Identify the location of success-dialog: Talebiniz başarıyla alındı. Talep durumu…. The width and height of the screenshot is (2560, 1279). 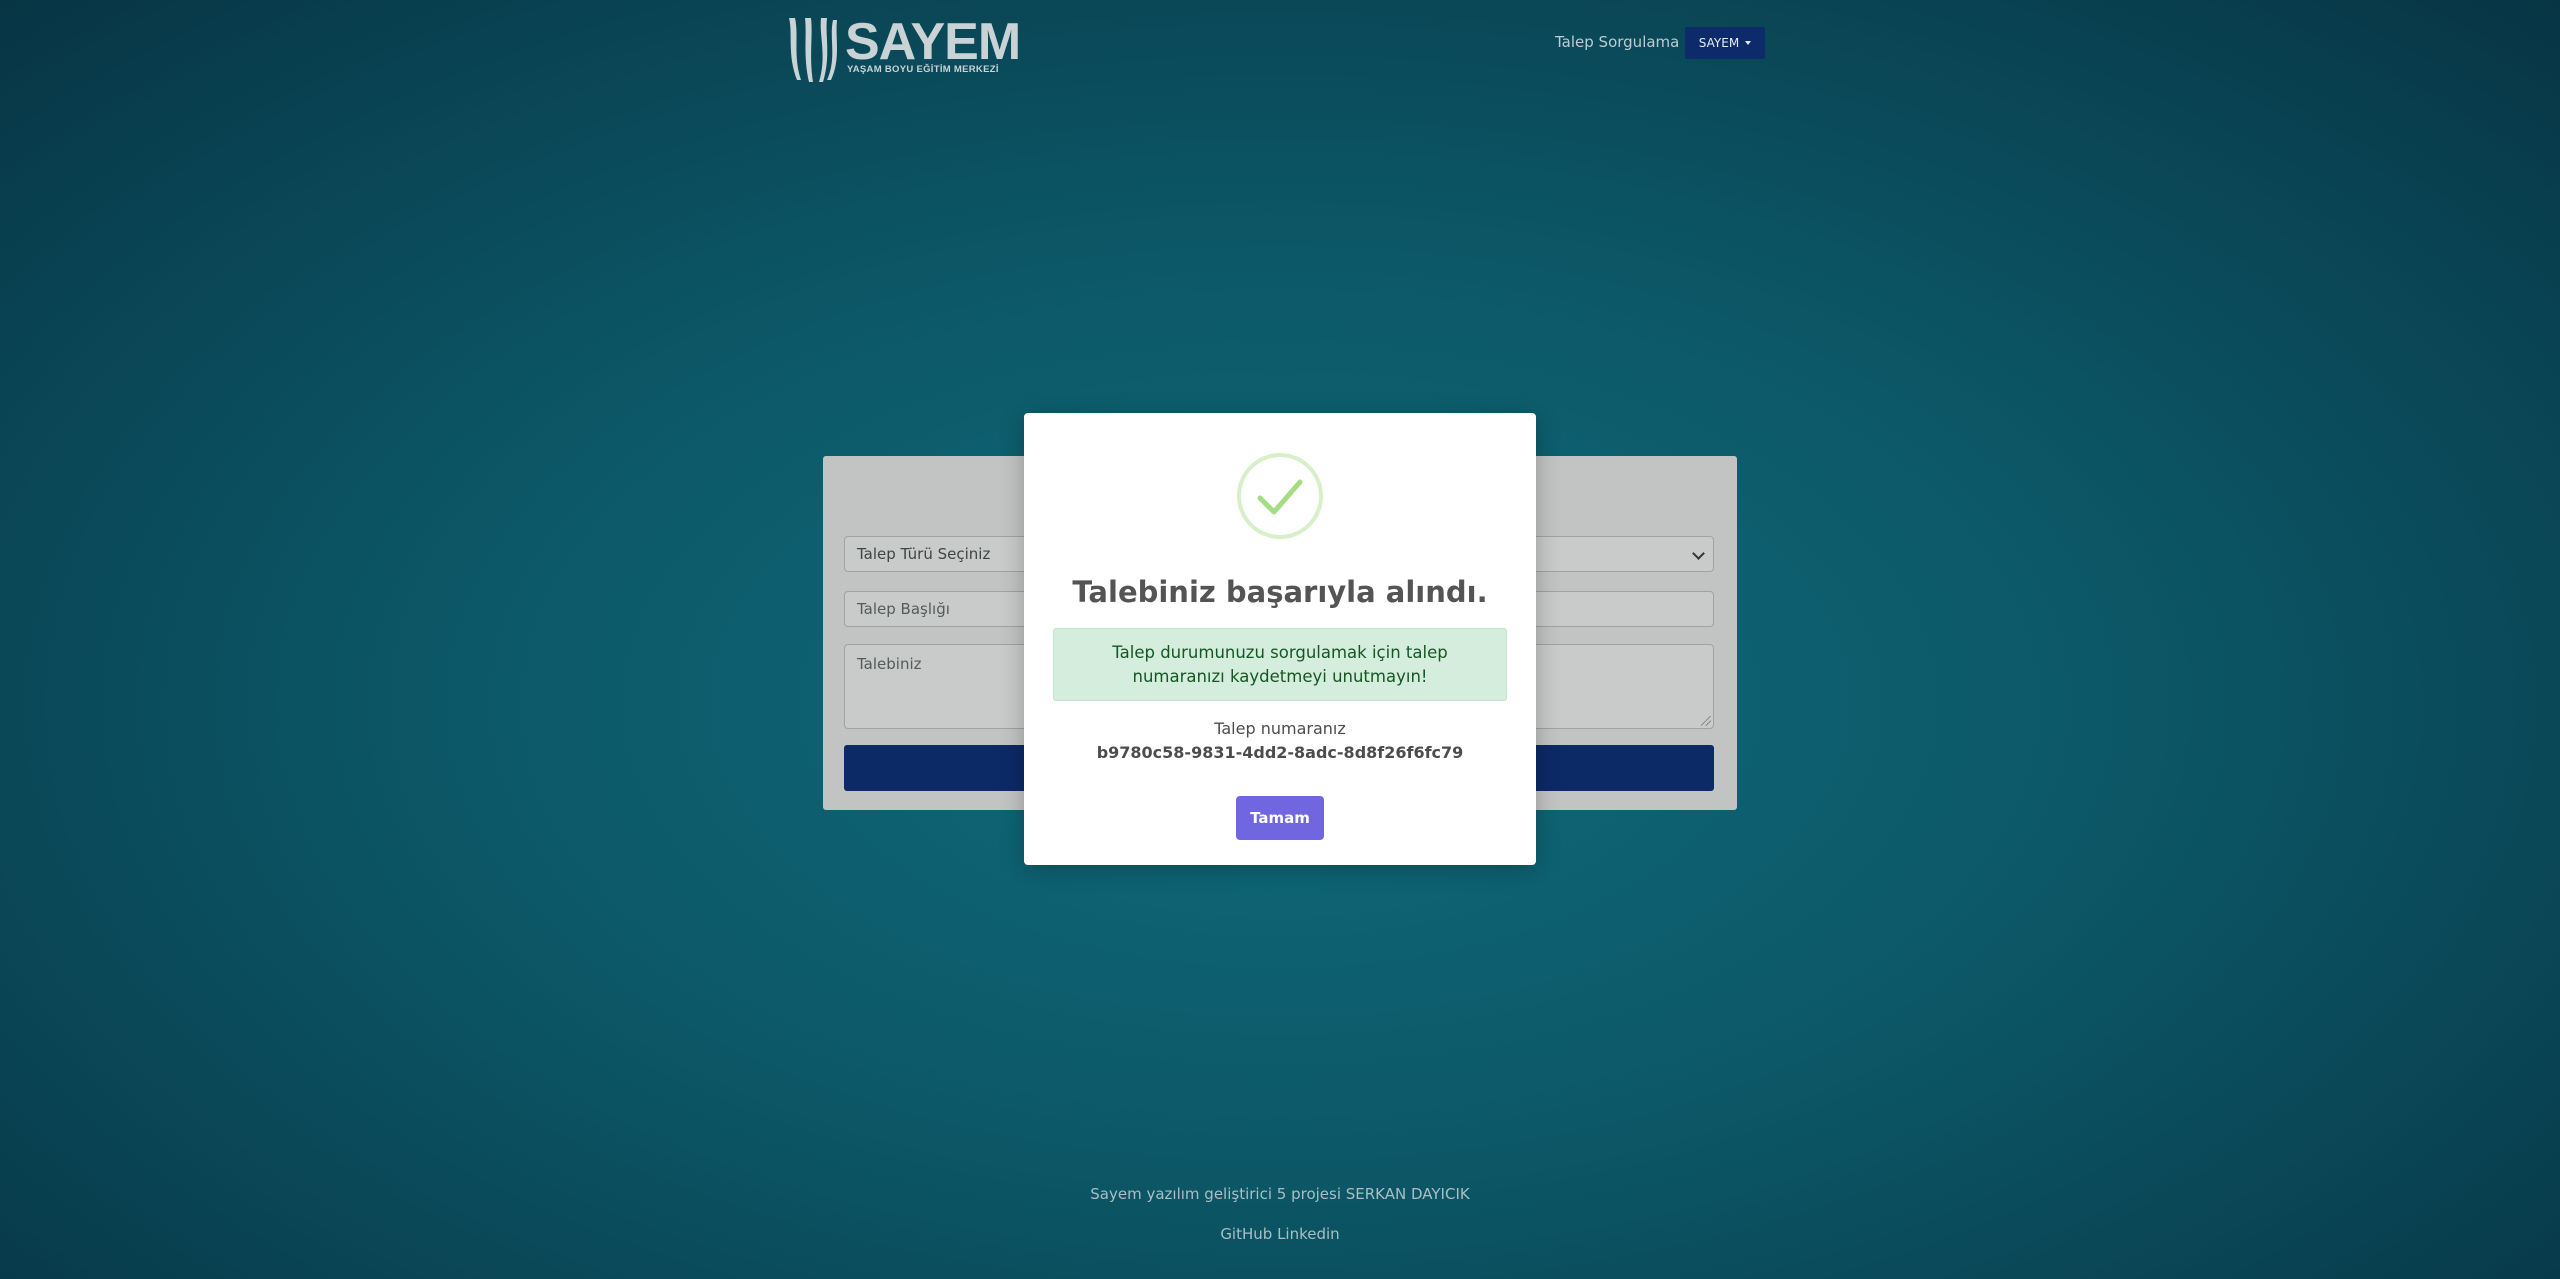
(1280, 639).